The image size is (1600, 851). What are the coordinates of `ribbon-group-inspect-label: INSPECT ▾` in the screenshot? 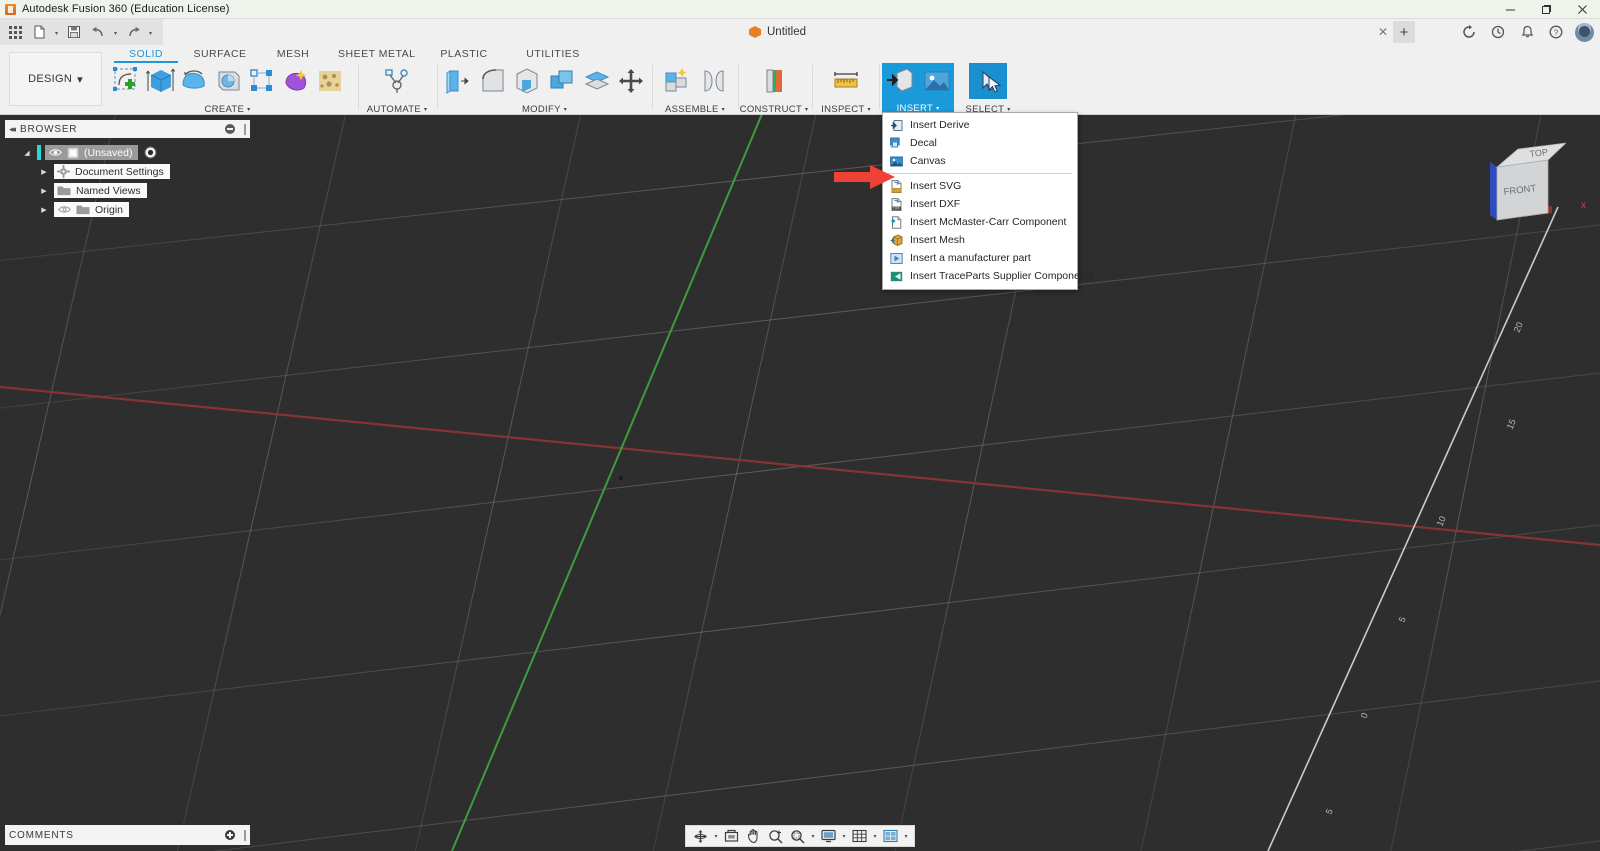 It's located at (846, 109).